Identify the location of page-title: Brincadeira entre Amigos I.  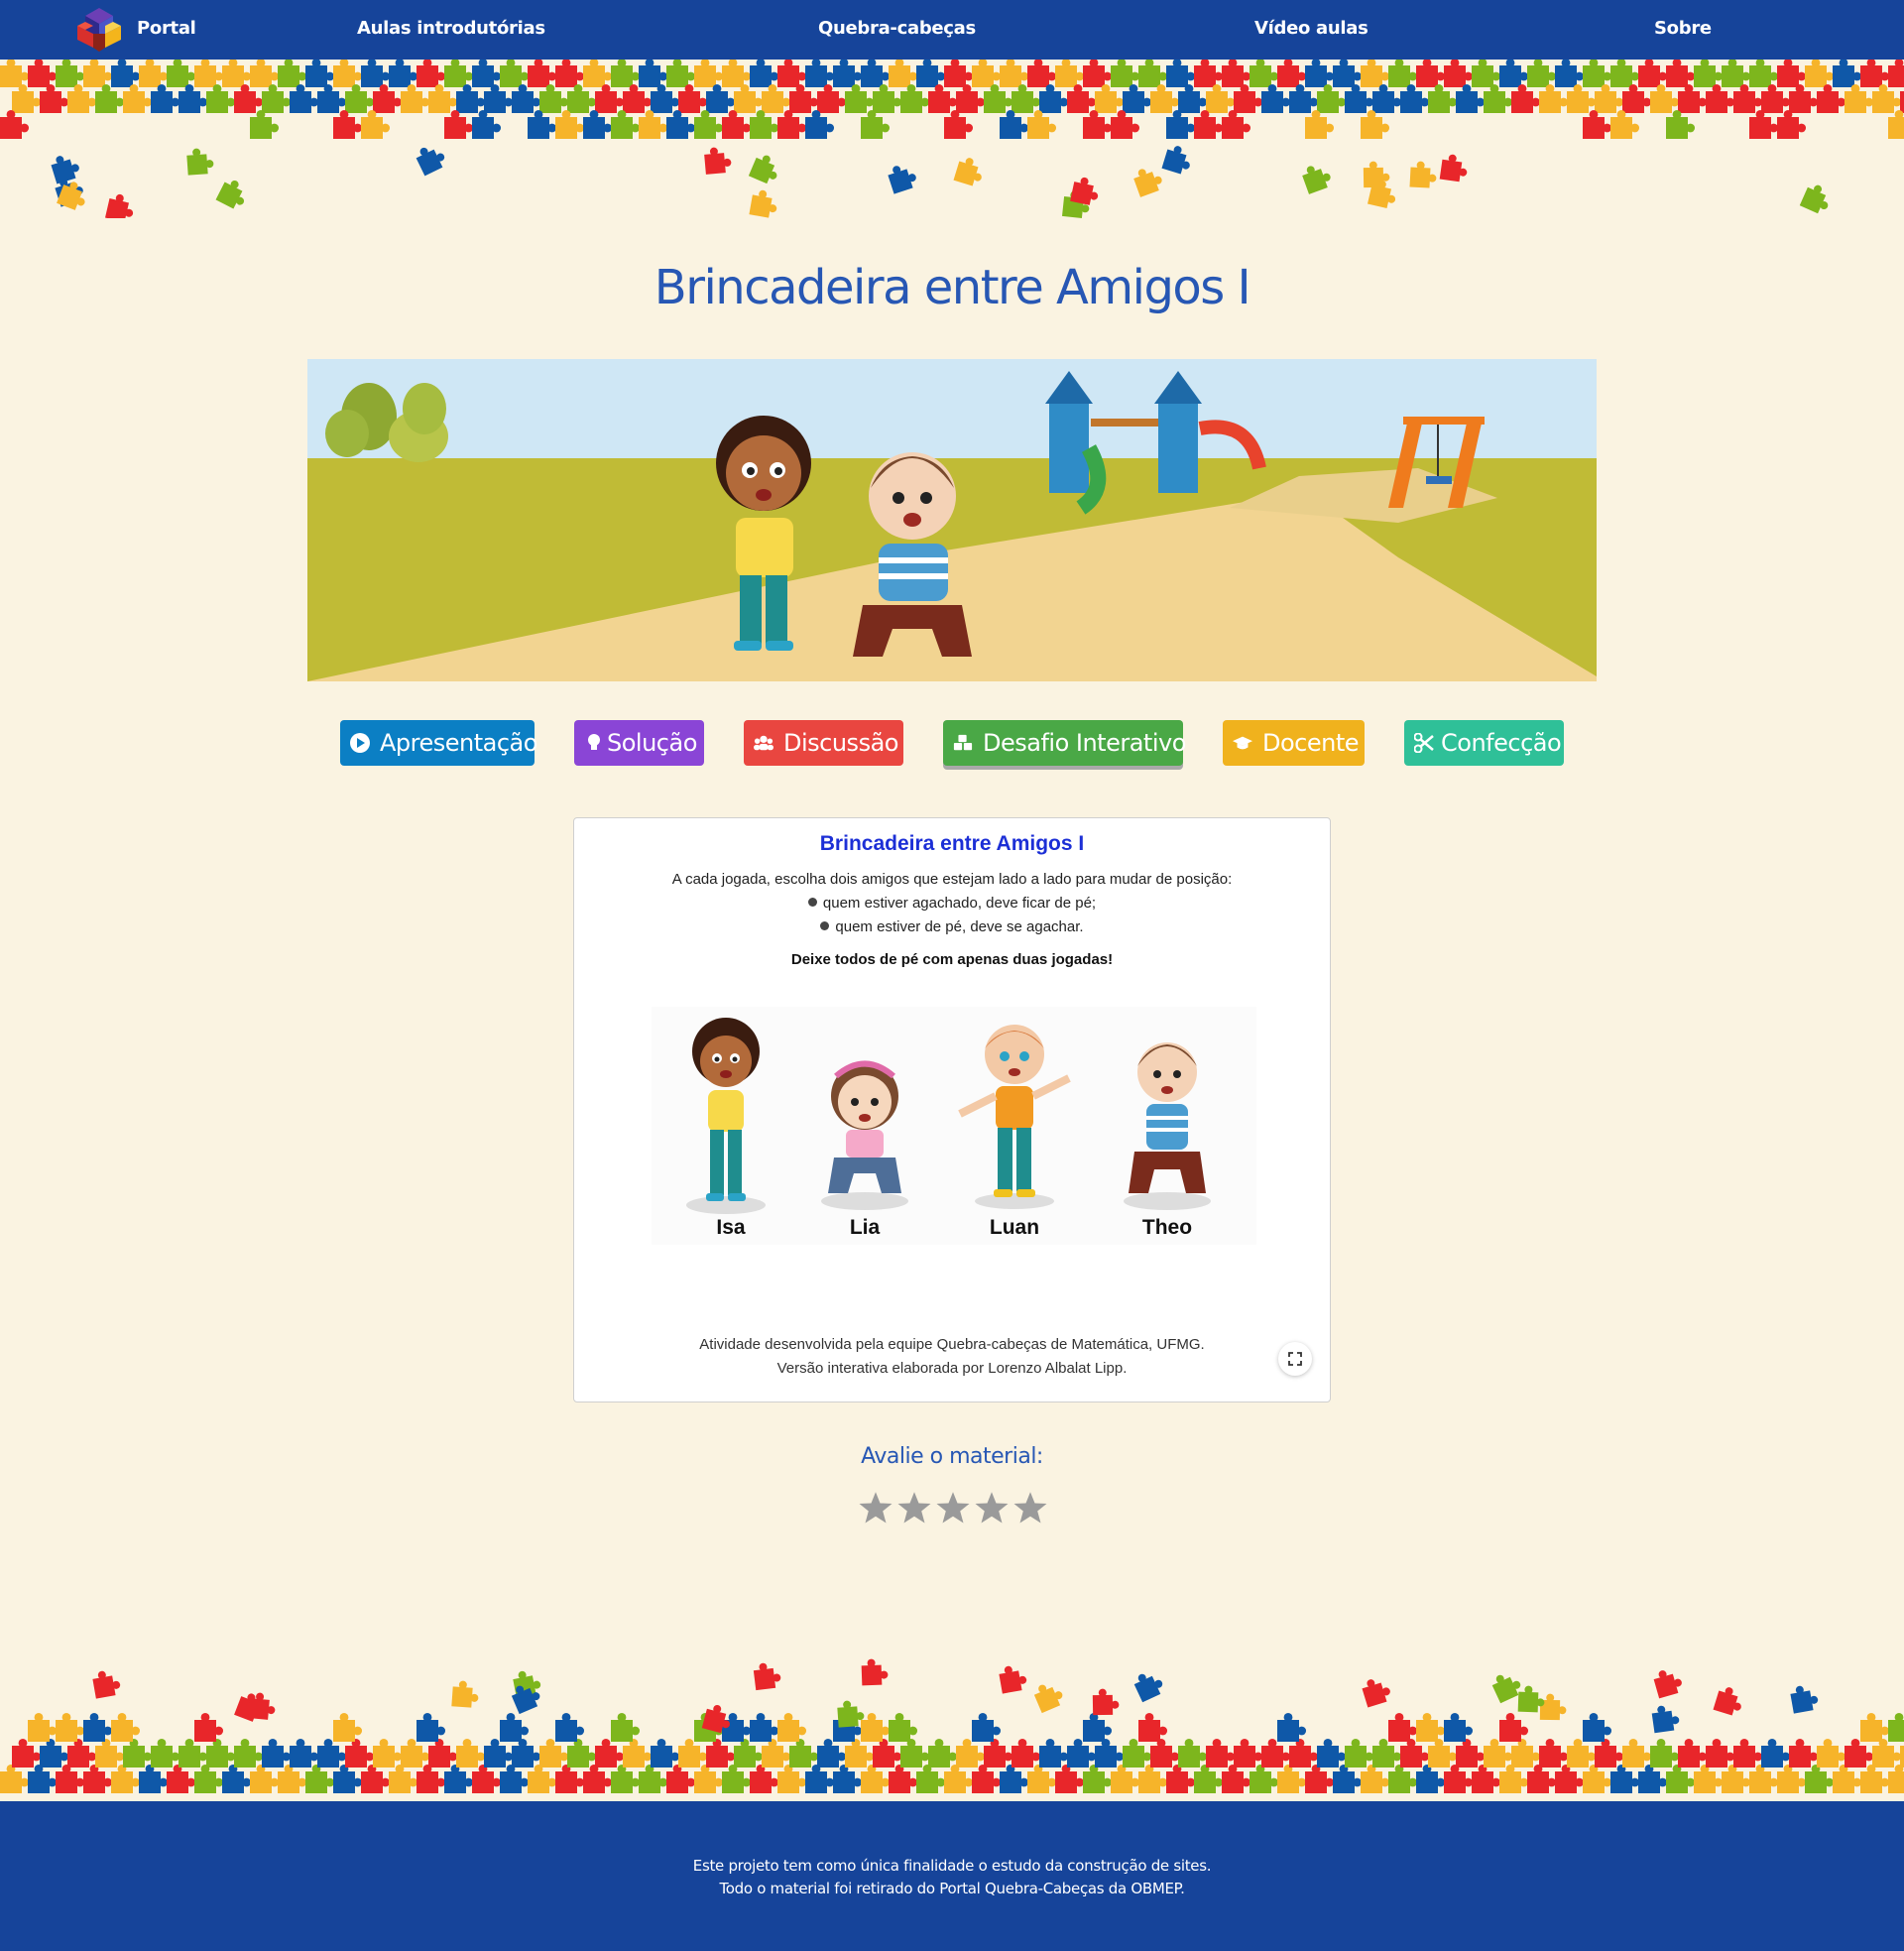
(952, 287).